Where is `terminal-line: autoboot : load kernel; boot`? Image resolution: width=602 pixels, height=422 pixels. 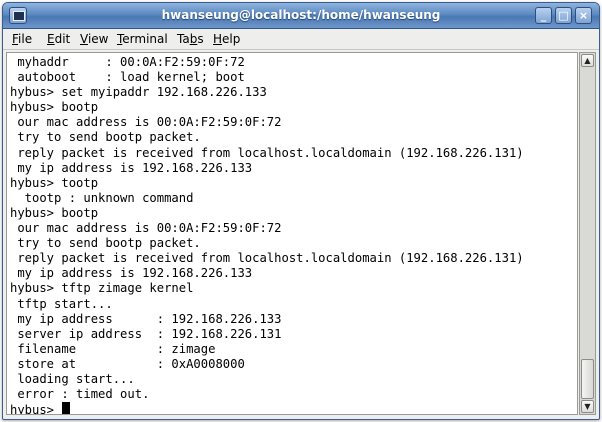
terminal-line: autoboot : load kernel; boot is located at coordinates (292, 77).